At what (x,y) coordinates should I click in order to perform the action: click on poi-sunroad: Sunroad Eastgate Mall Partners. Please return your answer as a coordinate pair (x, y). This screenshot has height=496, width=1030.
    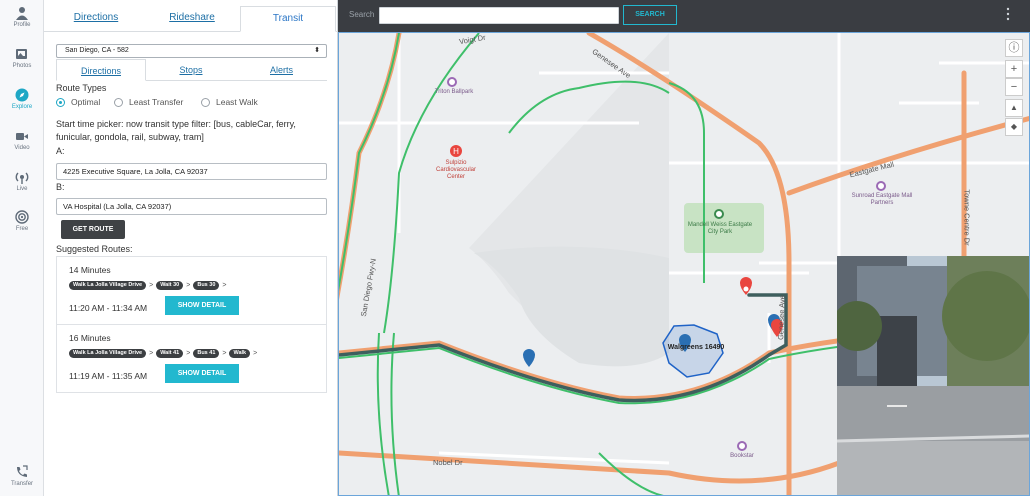
    Looking at the image, I should click on (882, 199).